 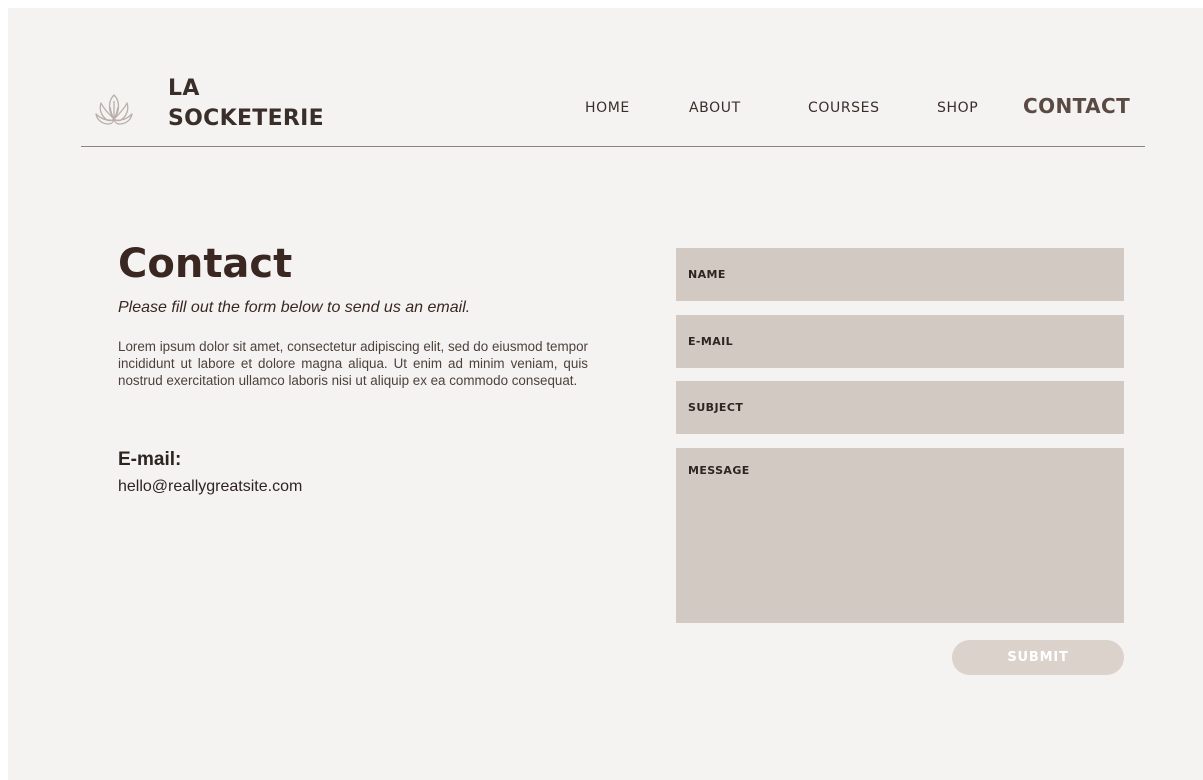 I want to click on nav-item-courses: COURSES, so click(x=844, y=108).